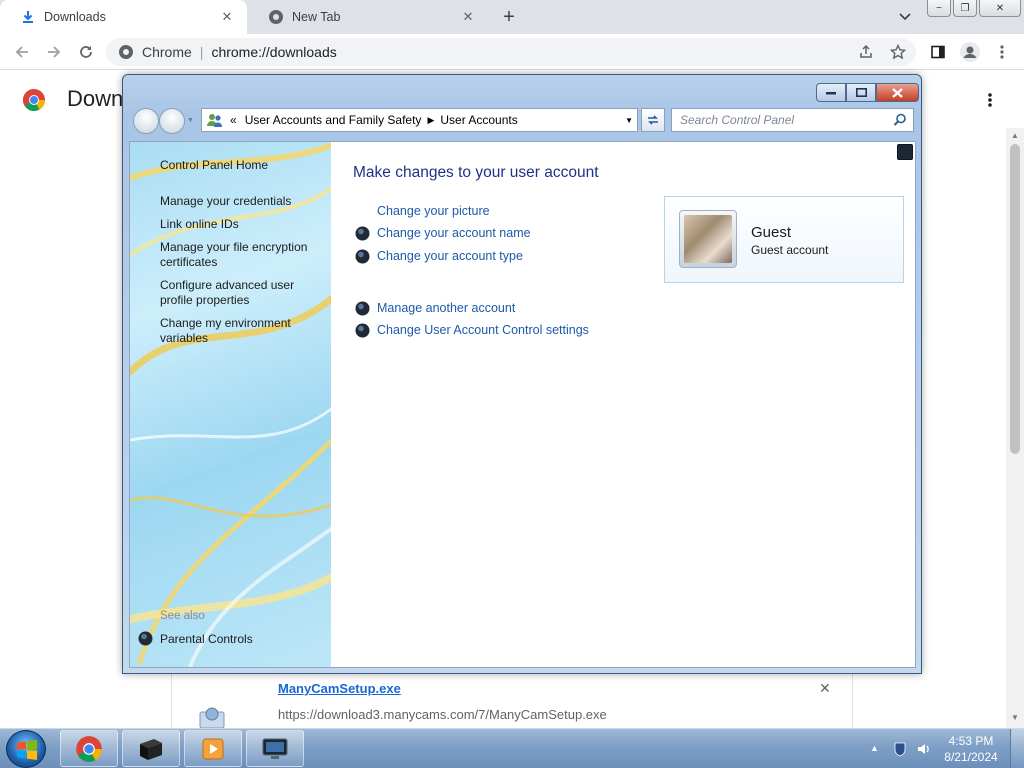 The width and height of the screenshot is (1024, 768). What do you see at coordinates (478, 120) in the screenshot?
I see `breadcrumb-user-accounts: User Accounts` at bounding box center [478, 120].